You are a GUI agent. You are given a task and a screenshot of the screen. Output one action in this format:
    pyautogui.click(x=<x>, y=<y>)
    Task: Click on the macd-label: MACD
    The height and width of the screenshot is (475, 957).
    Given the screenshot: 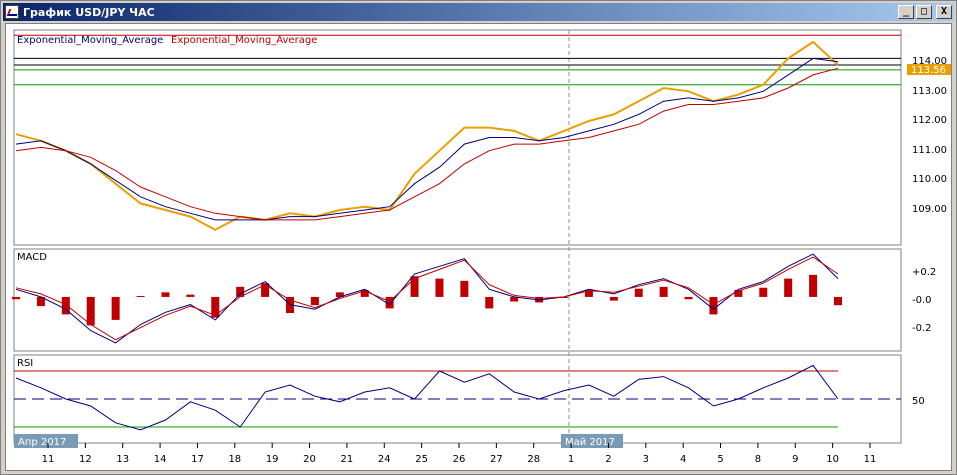 What is the action you would take?
    pyautogui.click(x=32, y=257)
    